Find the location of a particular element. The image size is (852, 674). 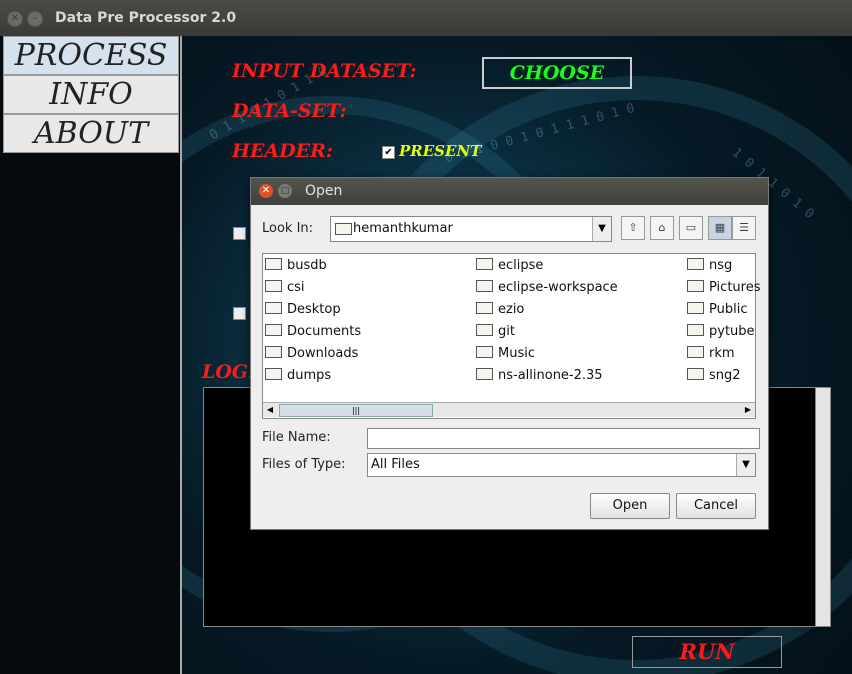

list-item: nsg is located at coordinates (709, 265).